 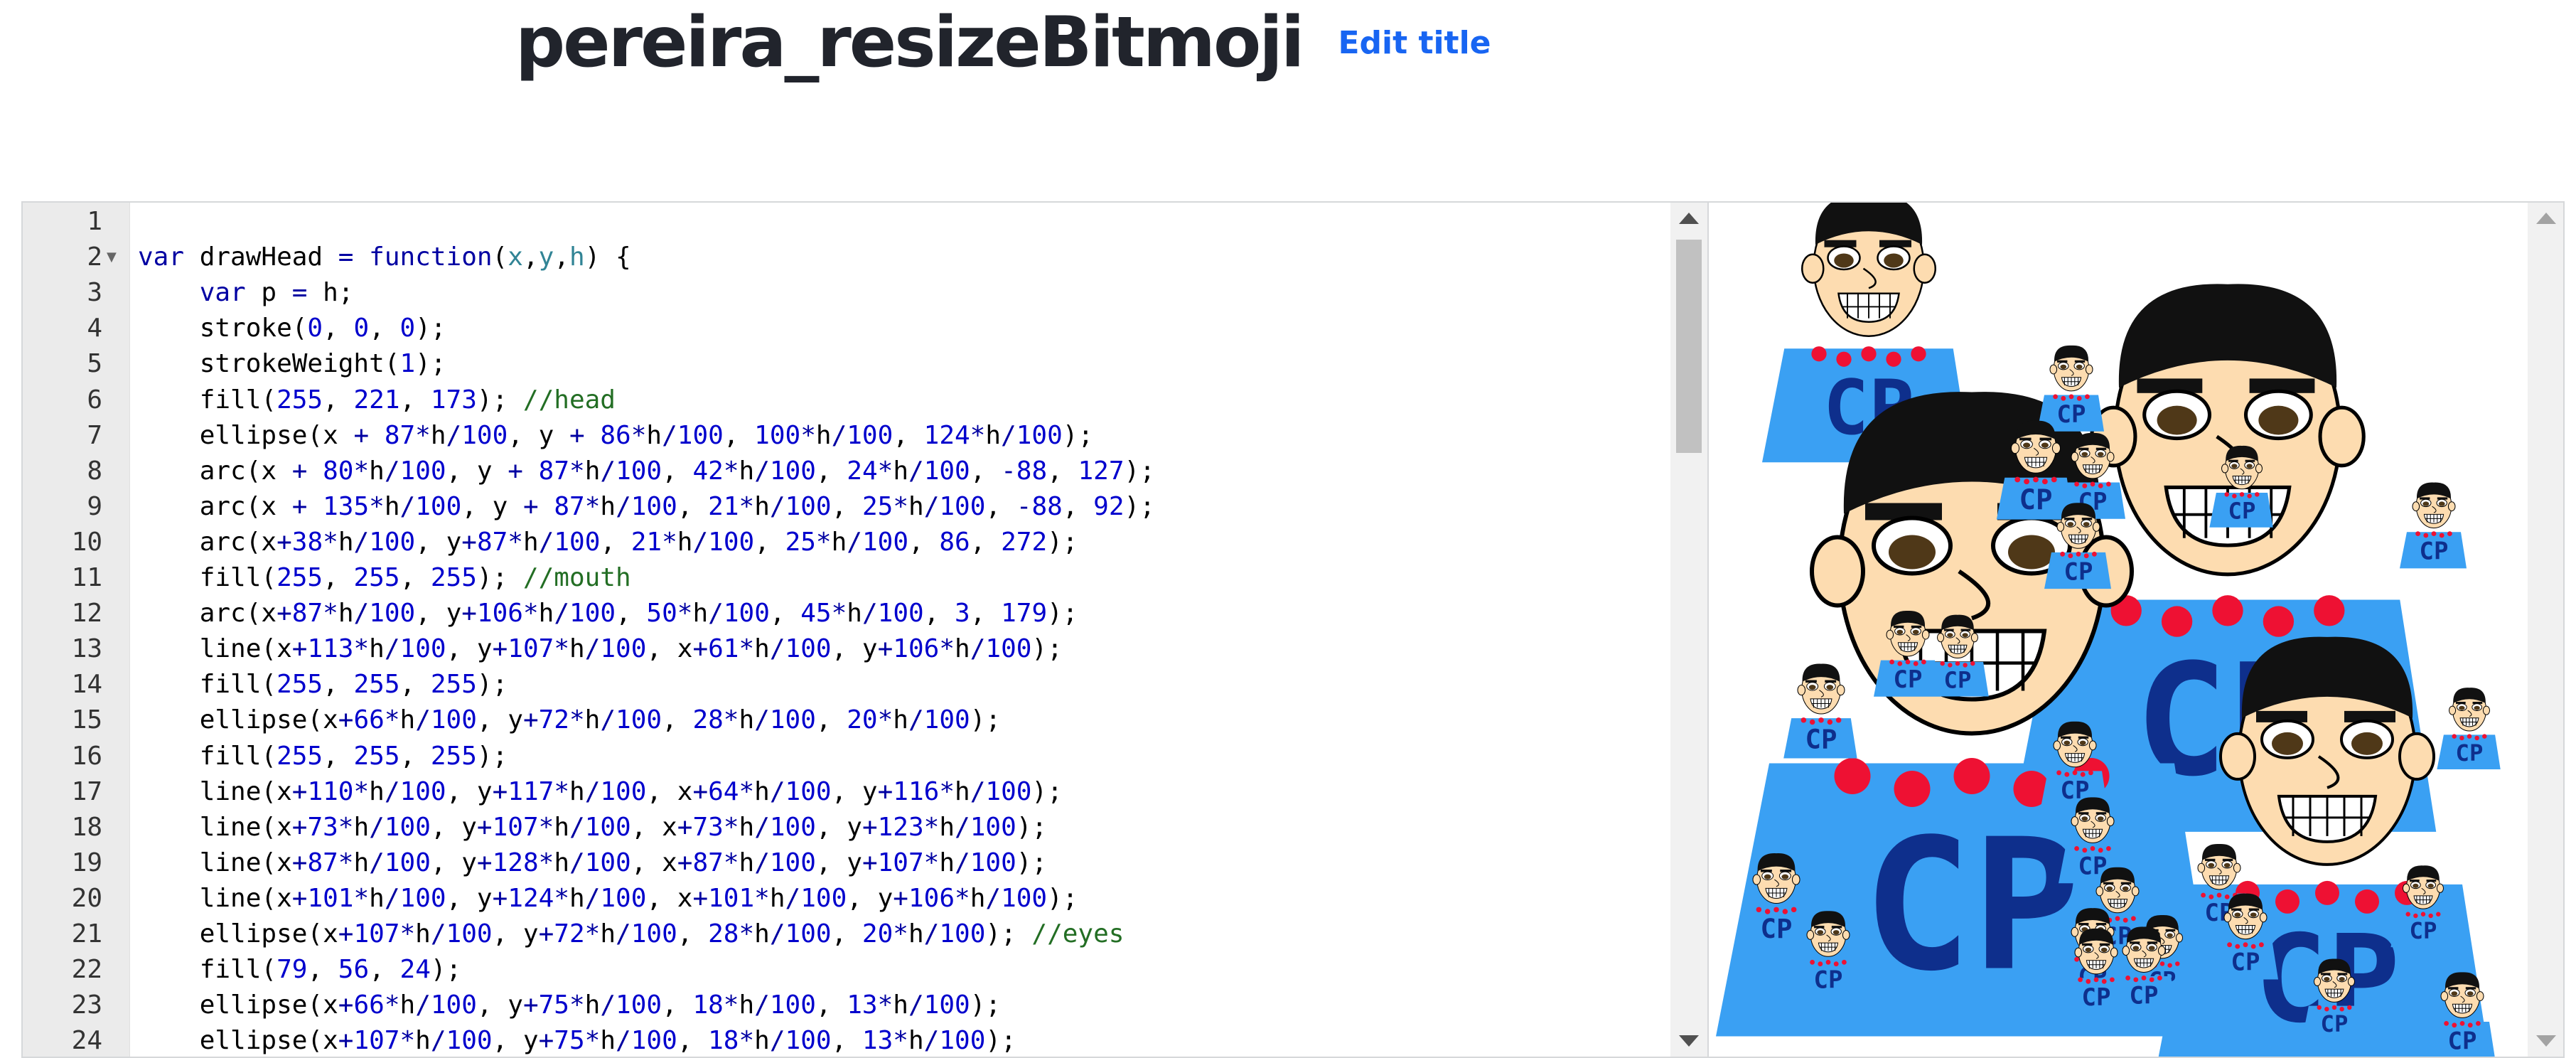 I want to click on editor-scroll-thumb, so click(x=1689, y=347).